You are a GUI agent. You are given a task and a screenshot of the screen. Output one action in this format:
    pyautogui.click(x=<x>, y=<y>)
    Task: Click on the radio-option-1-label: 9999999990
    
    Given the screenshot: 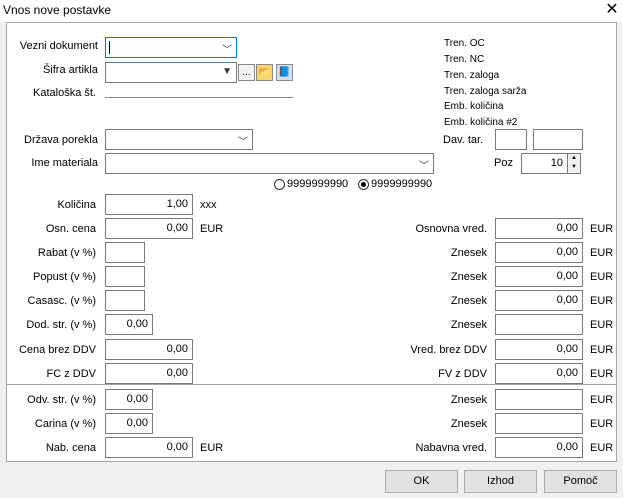 What is the action you would take?
    pyautogui.click(x=318, y=184)
    